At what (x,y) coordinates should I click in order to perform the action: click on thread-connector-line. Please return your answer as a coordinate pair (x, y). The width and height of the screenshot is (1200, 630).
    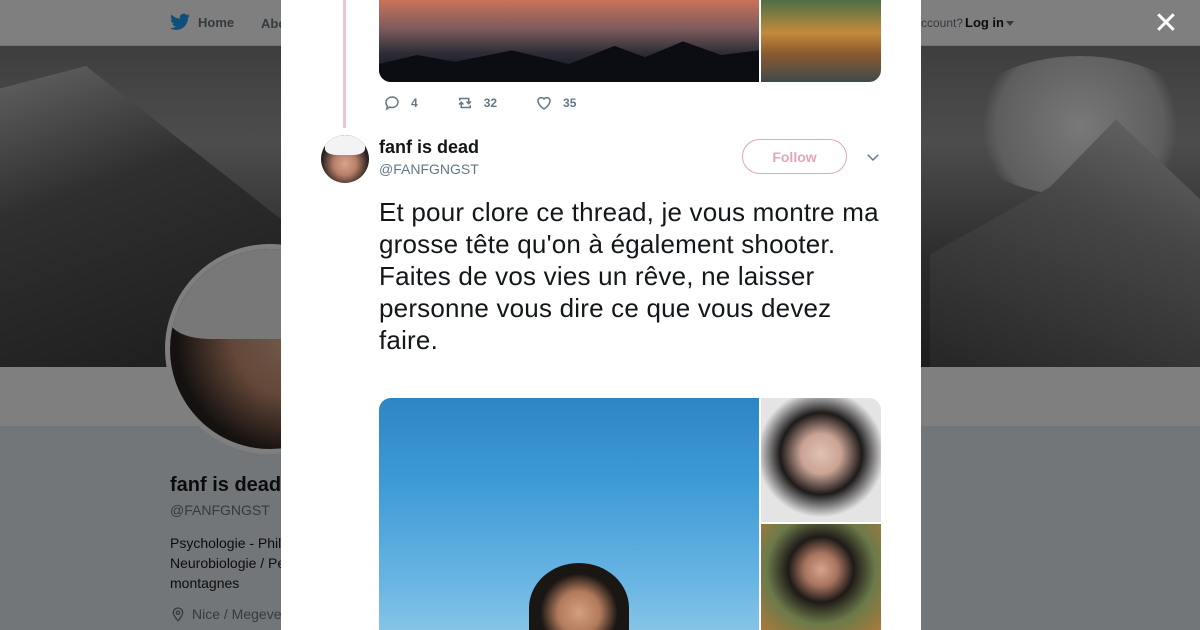
    Looking at the image, I should click on (344, 64).